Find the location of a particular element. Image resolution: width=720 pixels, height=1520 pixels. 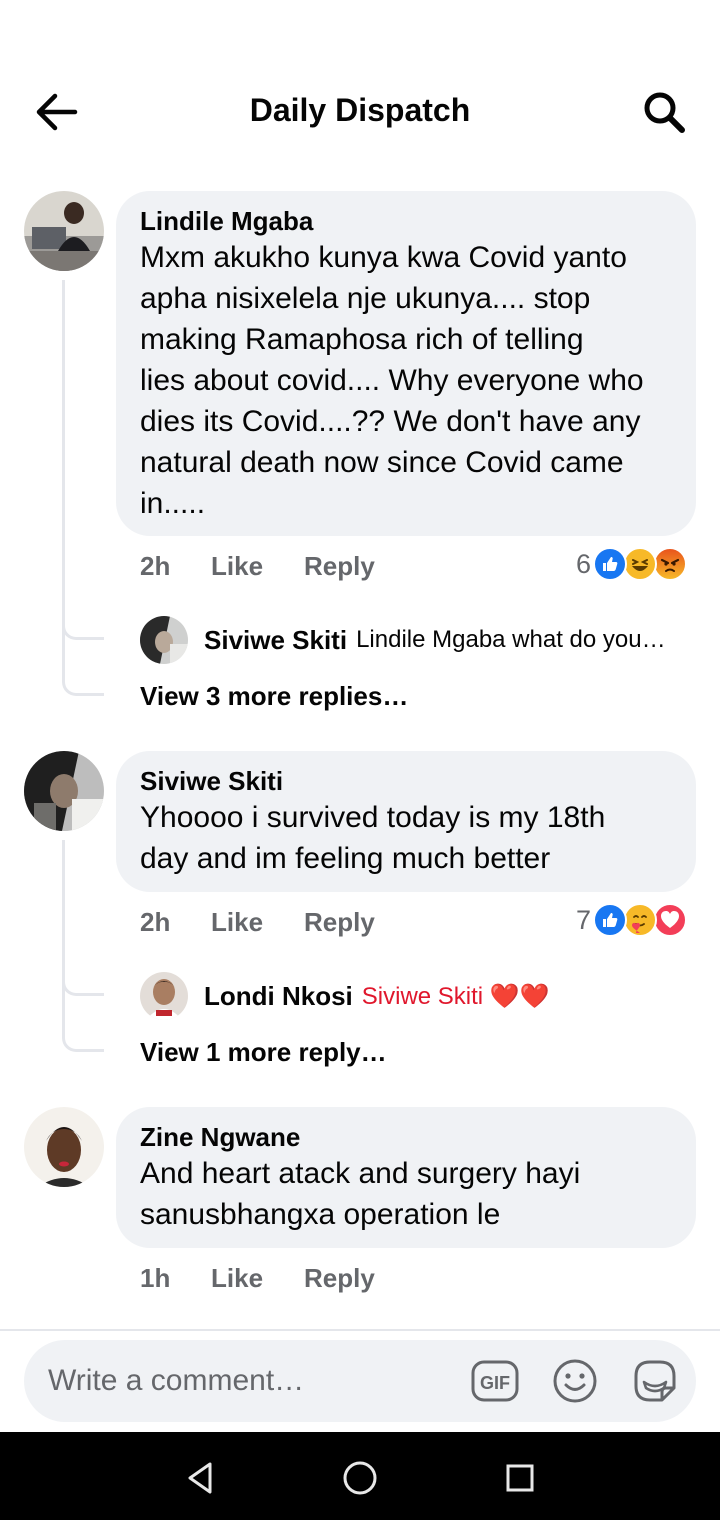

comment-text-line: lies about covid.... Why everyone who is located at coordinates (392, 380).